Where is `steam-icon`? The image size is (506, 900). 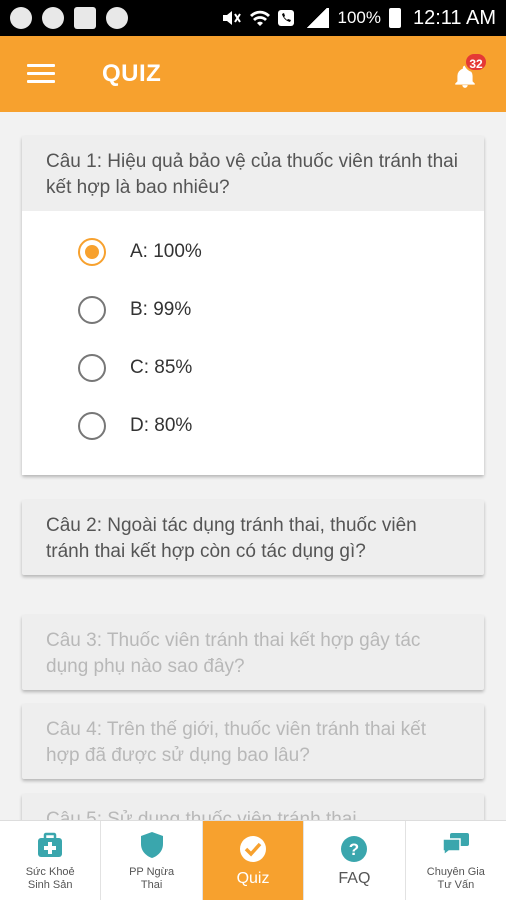 steam-icon is located at coordinates (21, 18).